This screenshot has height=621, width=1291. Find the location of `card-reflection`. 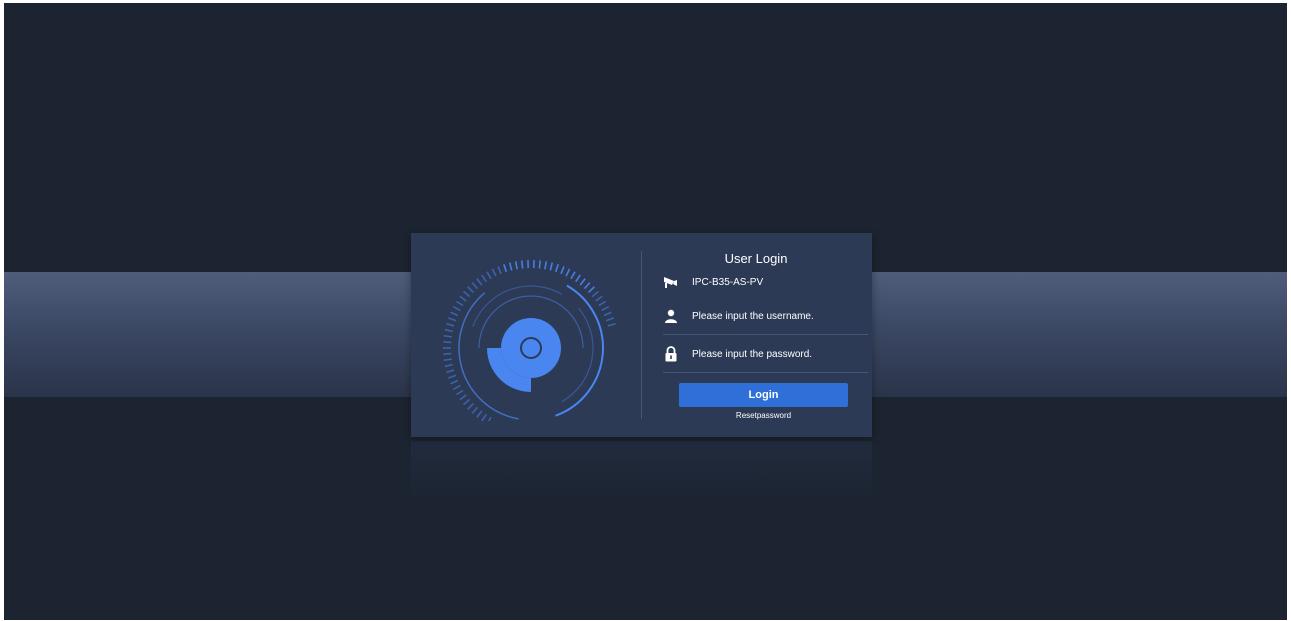

card-reflection is located at coordinates (641, 471).